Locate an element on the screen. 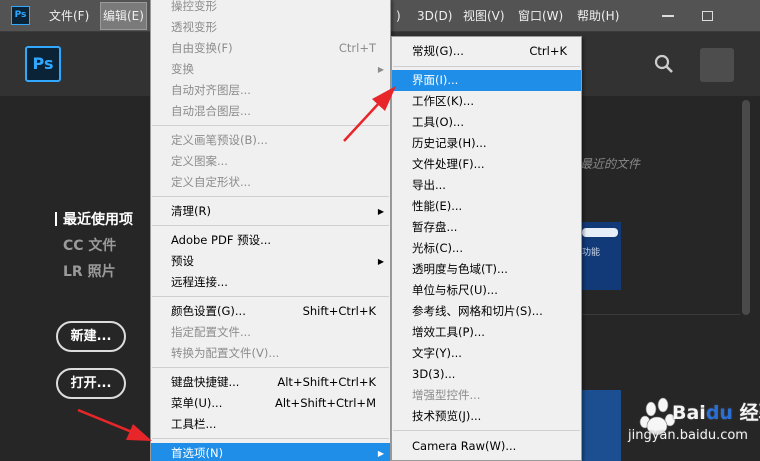 Image resolution: width=760 pixels, height=461 pixels. menu-partial-item: ) is located at coordinates (398, 16).